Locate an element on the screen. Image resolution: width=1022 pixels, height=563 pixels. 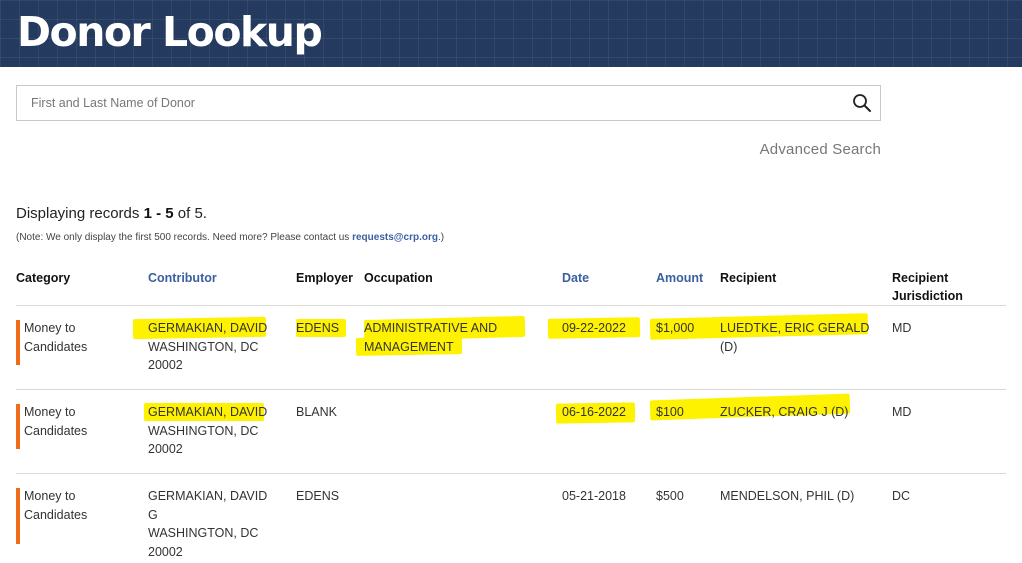
column-header-employer: Employer is located at coordinates (324, 278).